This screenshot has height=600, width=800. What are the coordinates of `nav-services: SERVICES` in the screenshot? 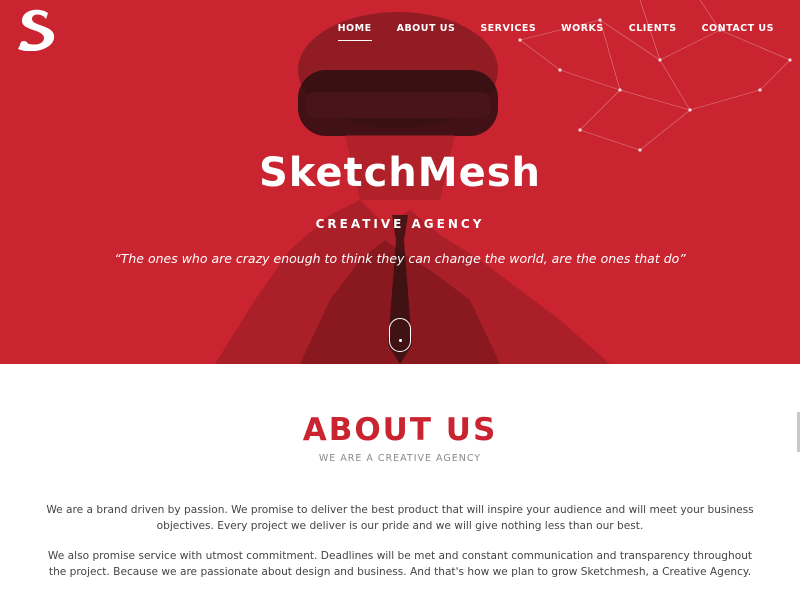 It's located at (508, 30).